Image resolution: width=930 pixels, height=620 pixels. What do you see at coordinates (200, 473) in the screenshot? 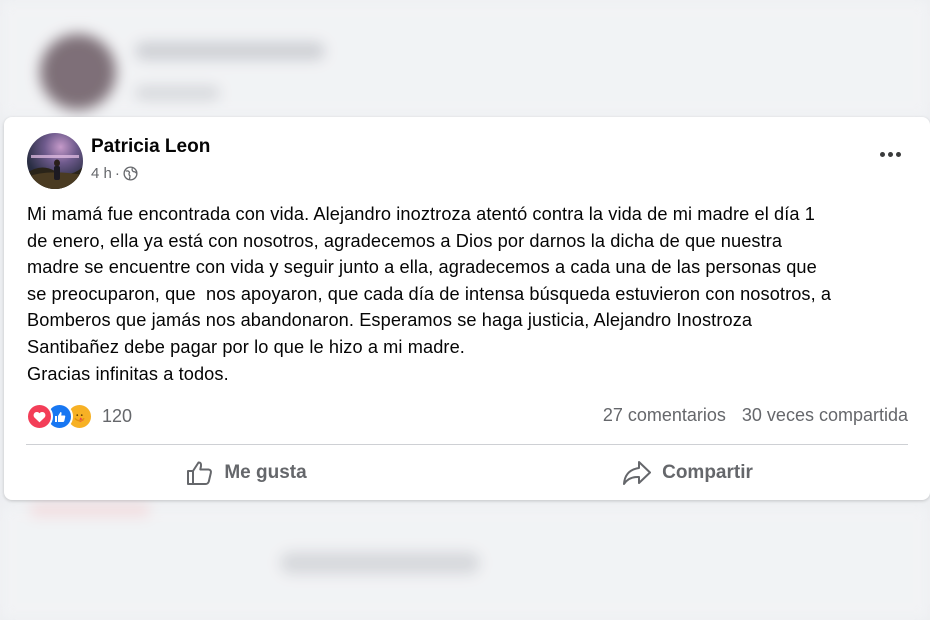
I see `thumbs-up-icon` at bounding box center [200, 473].